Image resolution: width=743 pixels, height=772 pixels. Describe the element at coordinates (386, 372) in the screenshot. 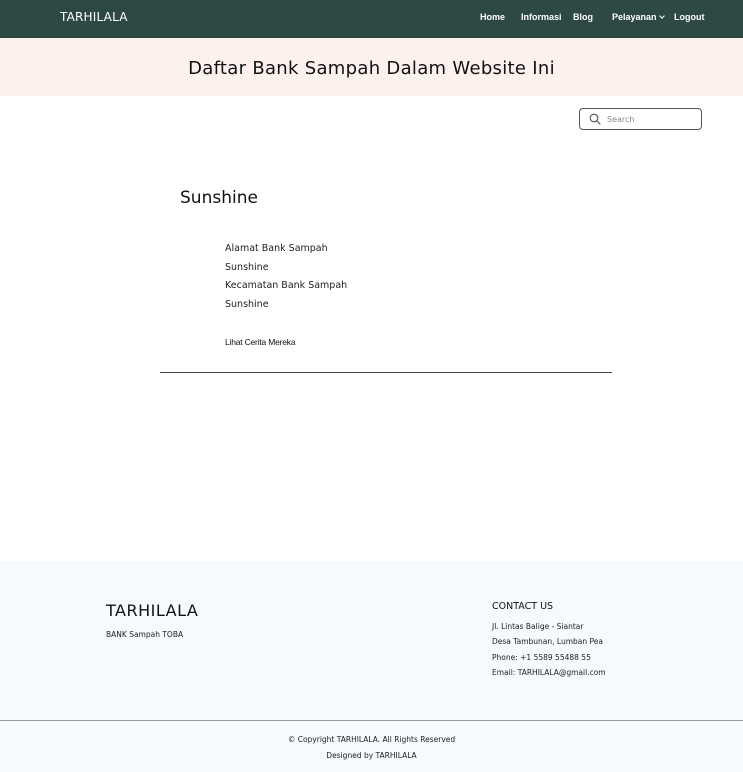

I see `divider` at that location.